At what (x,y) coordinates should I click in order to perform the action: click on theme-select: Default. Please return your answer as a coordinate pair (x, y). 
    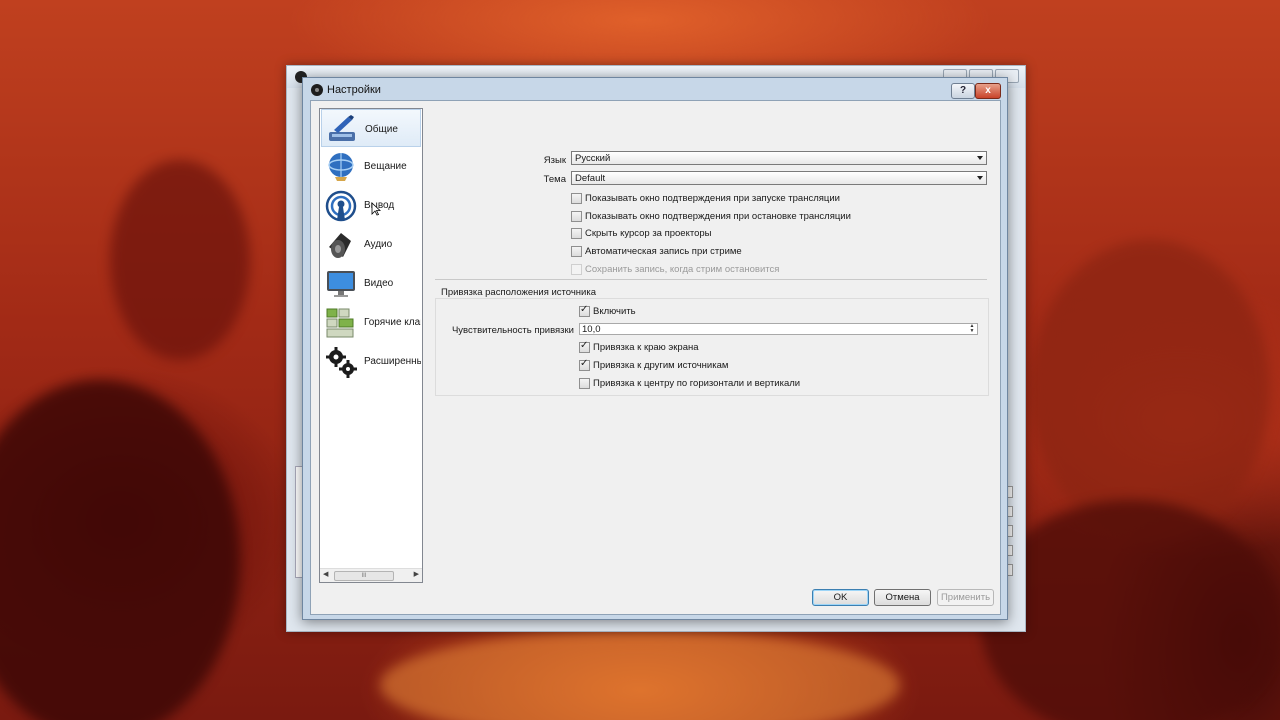
    Looking at the image, I should click on (779, 178).